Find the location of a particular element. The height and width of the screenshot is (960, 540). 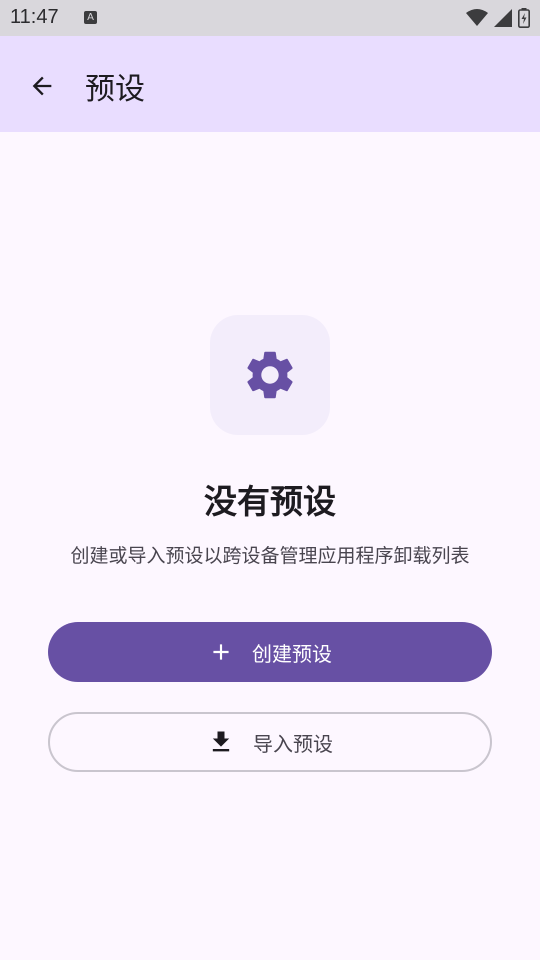

arrow-back-icon is located at coordinates (42, 86).